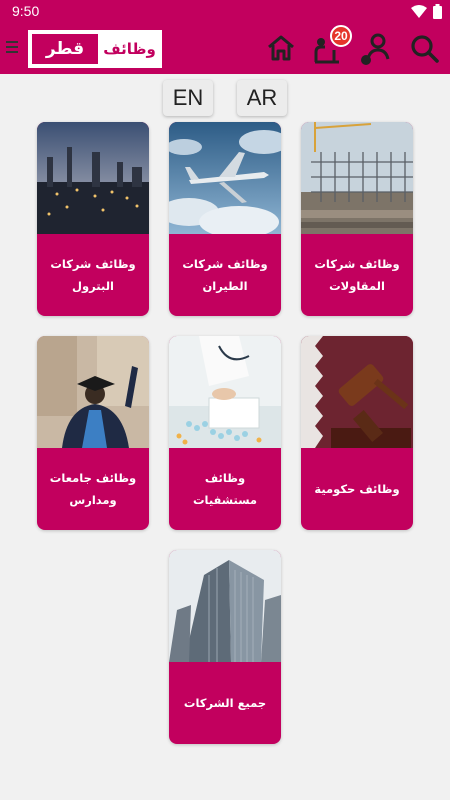 The image size is (450, 800). Describe the element at coordinates (225, 703) in the screenshot. I see `category-label: جميع الشركات` at that location.